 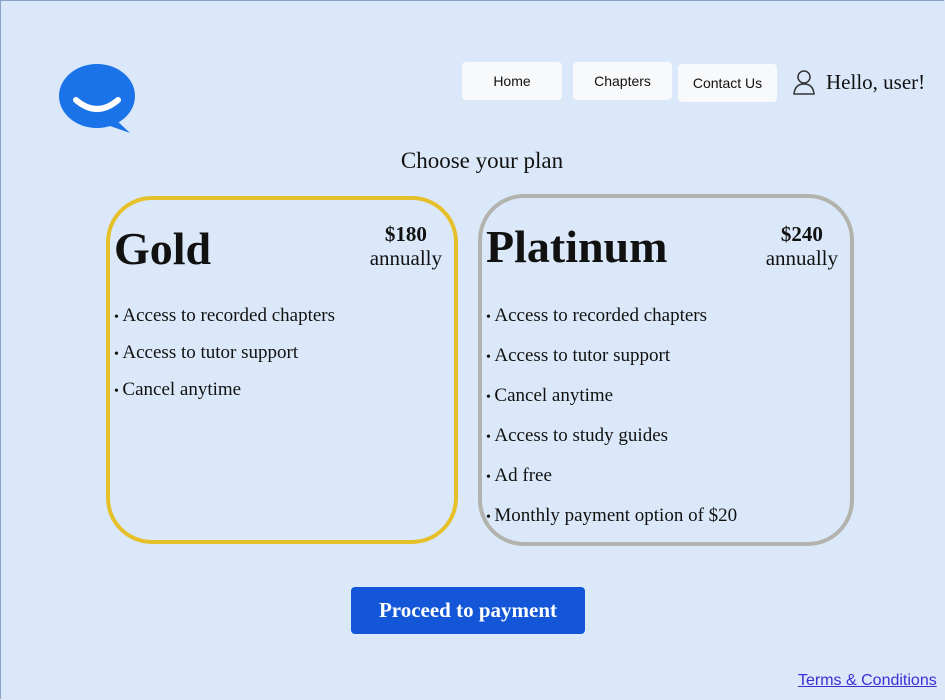 What do you see at coordinates (804, 82) in the screenshot?
I see `user-icon` at bounding box center [804, 82].